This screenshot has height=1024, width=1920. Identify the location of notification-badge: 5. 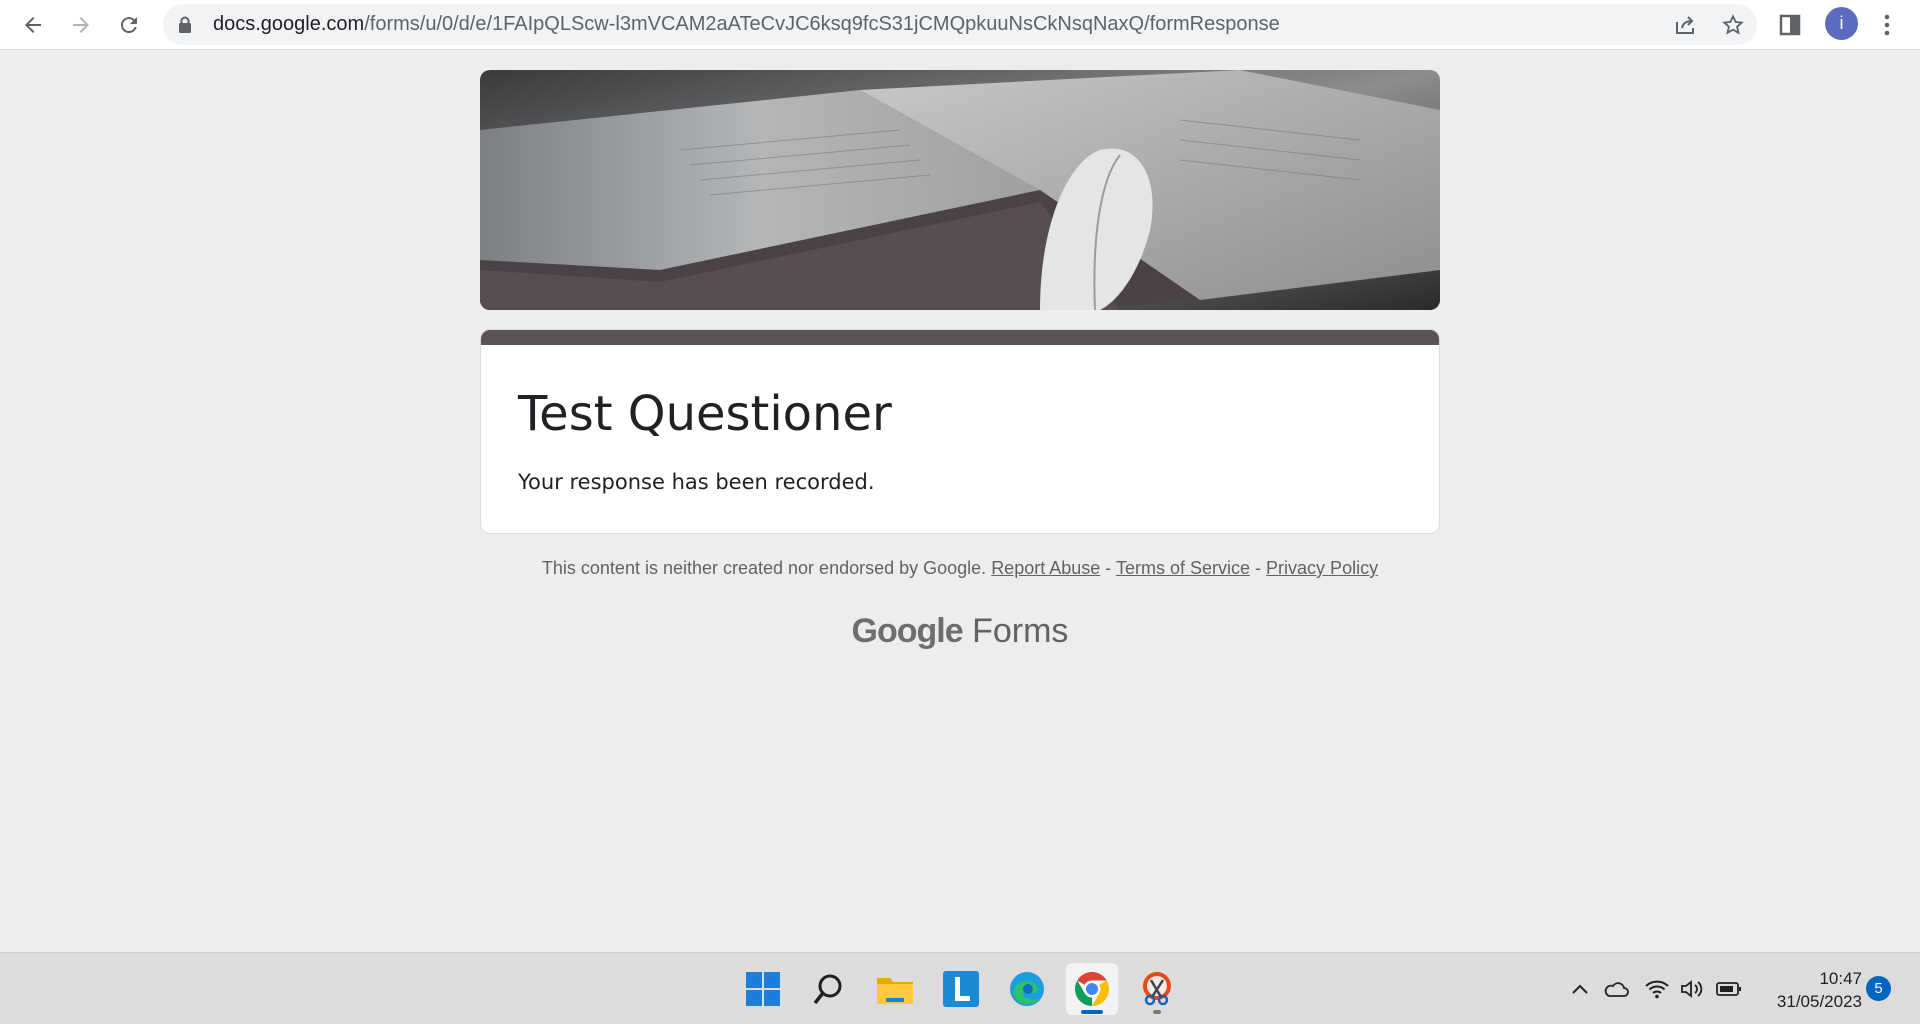
(1878, 988).